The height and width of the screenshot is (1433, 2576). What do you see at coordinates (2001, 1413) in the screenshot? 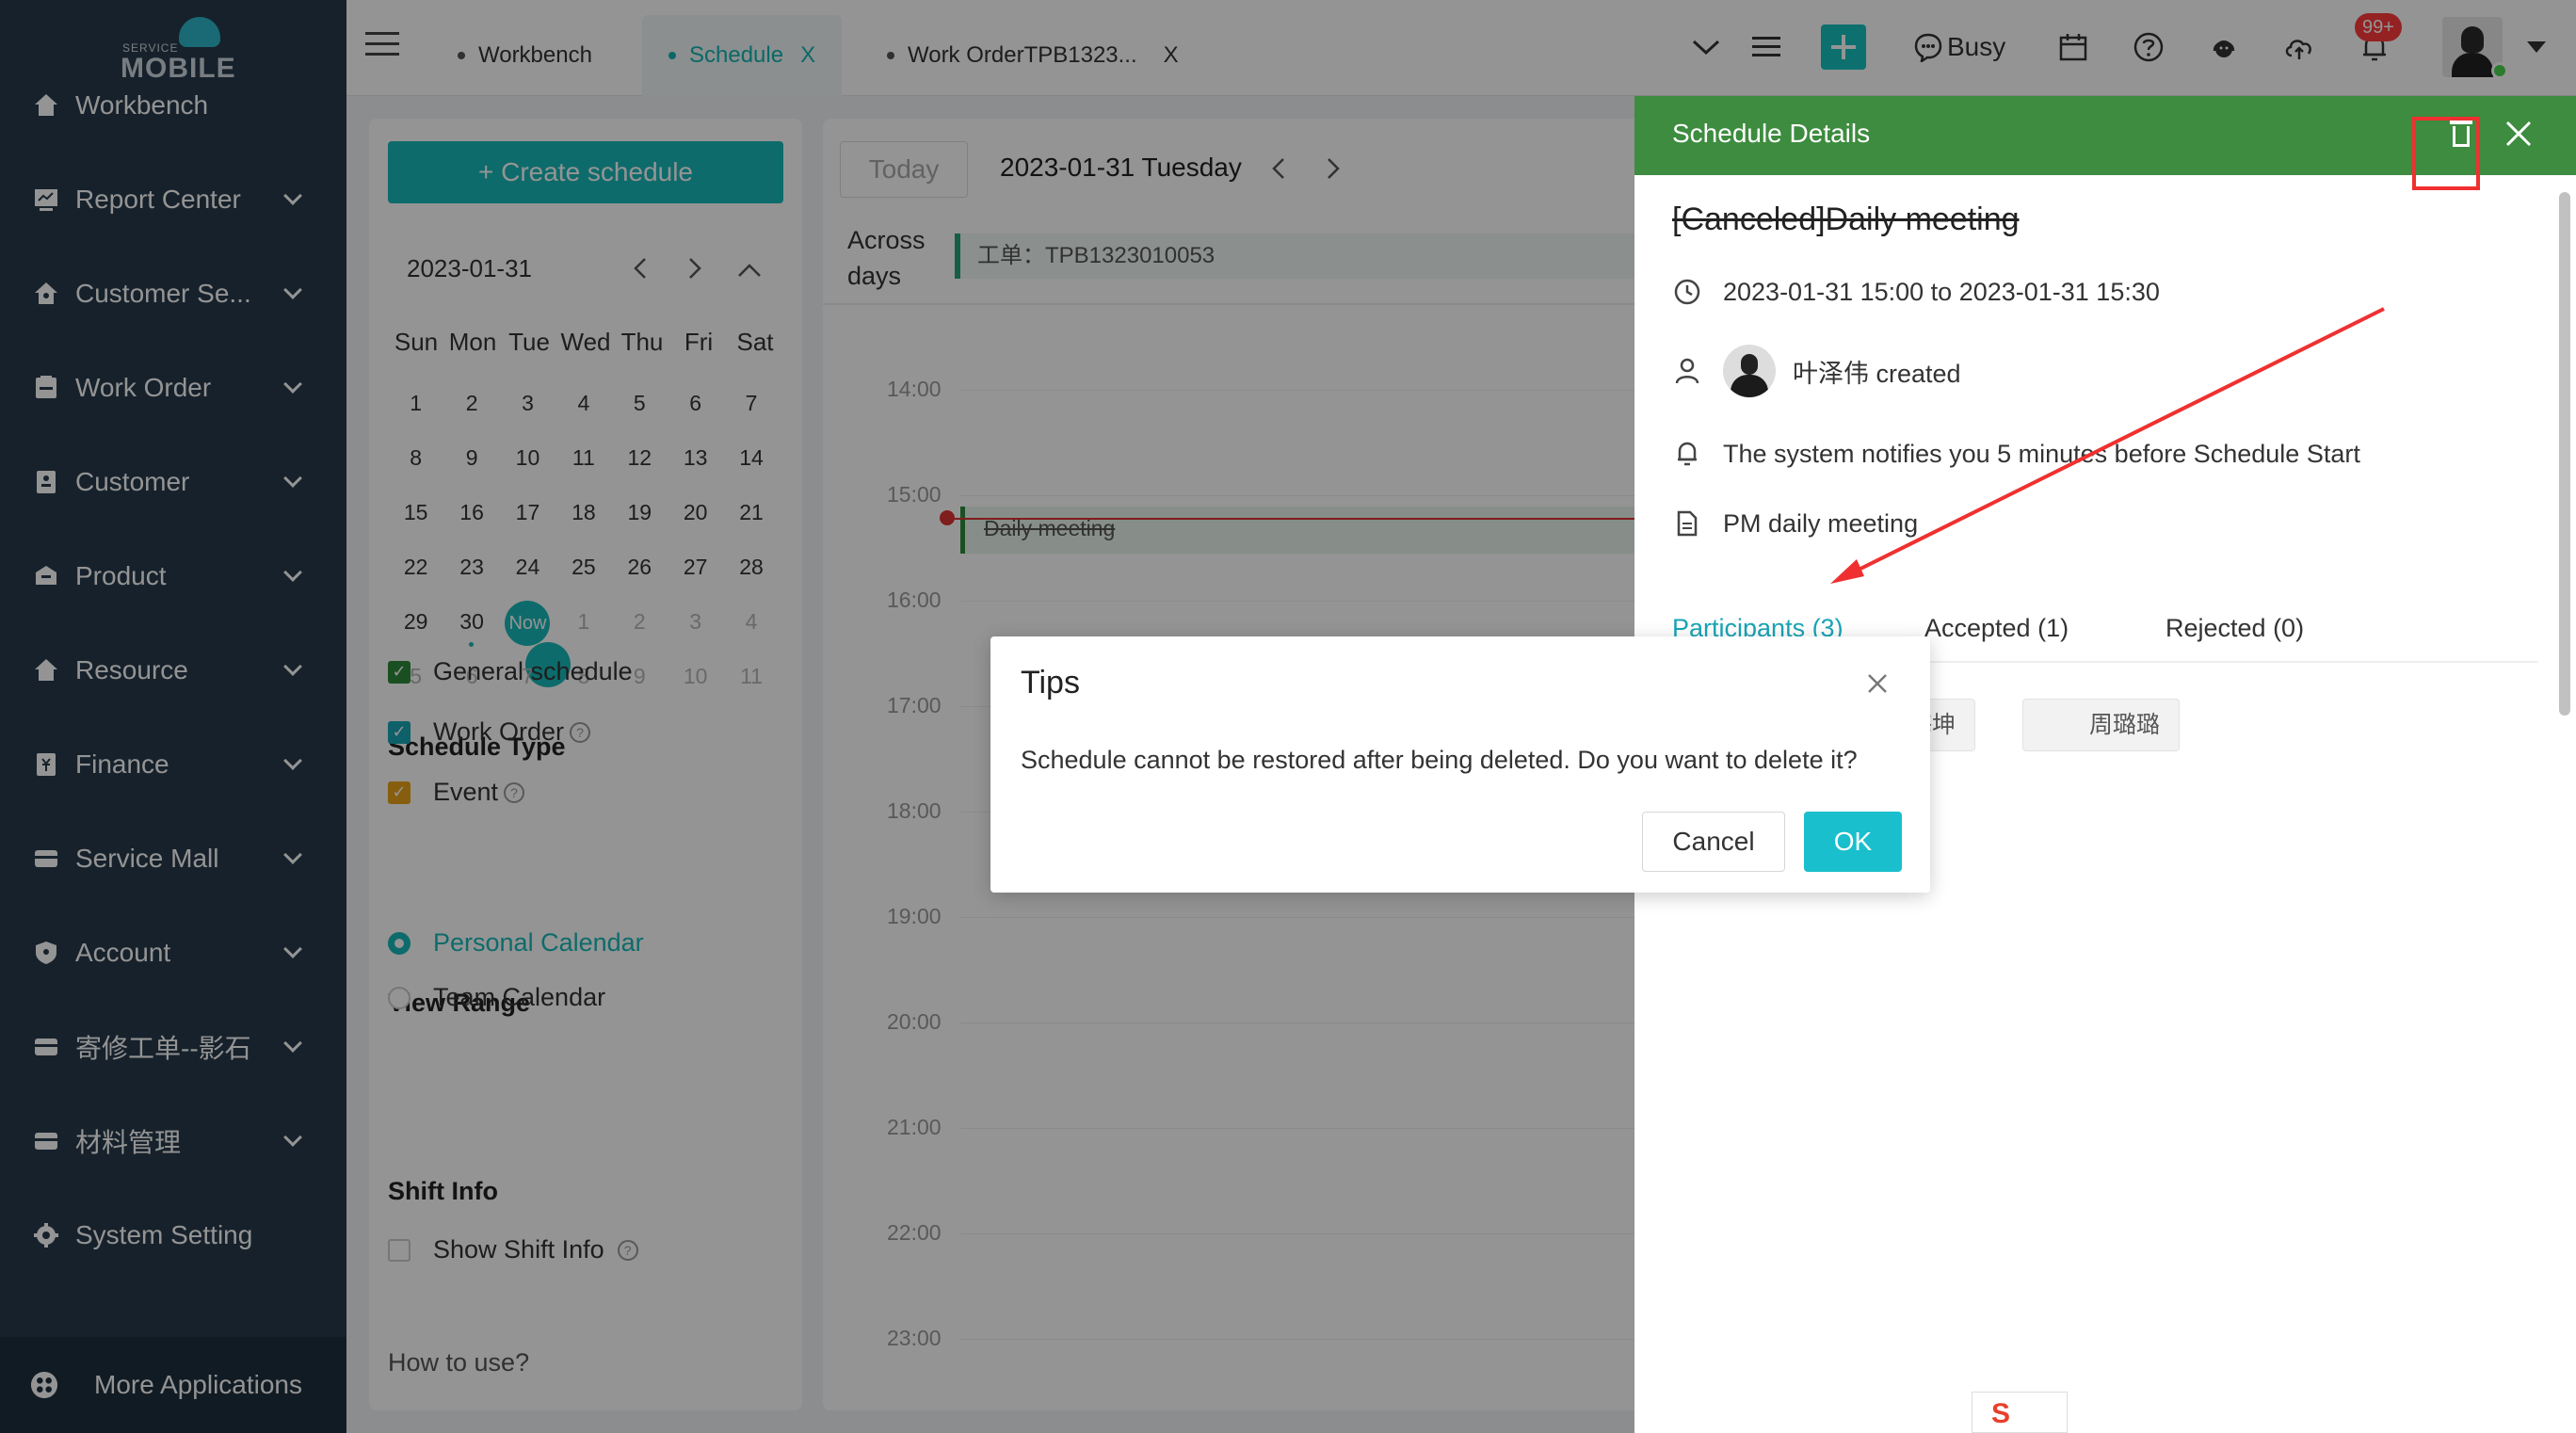
I see `sogou-icon: S` at bounding box center [2001, 1413].